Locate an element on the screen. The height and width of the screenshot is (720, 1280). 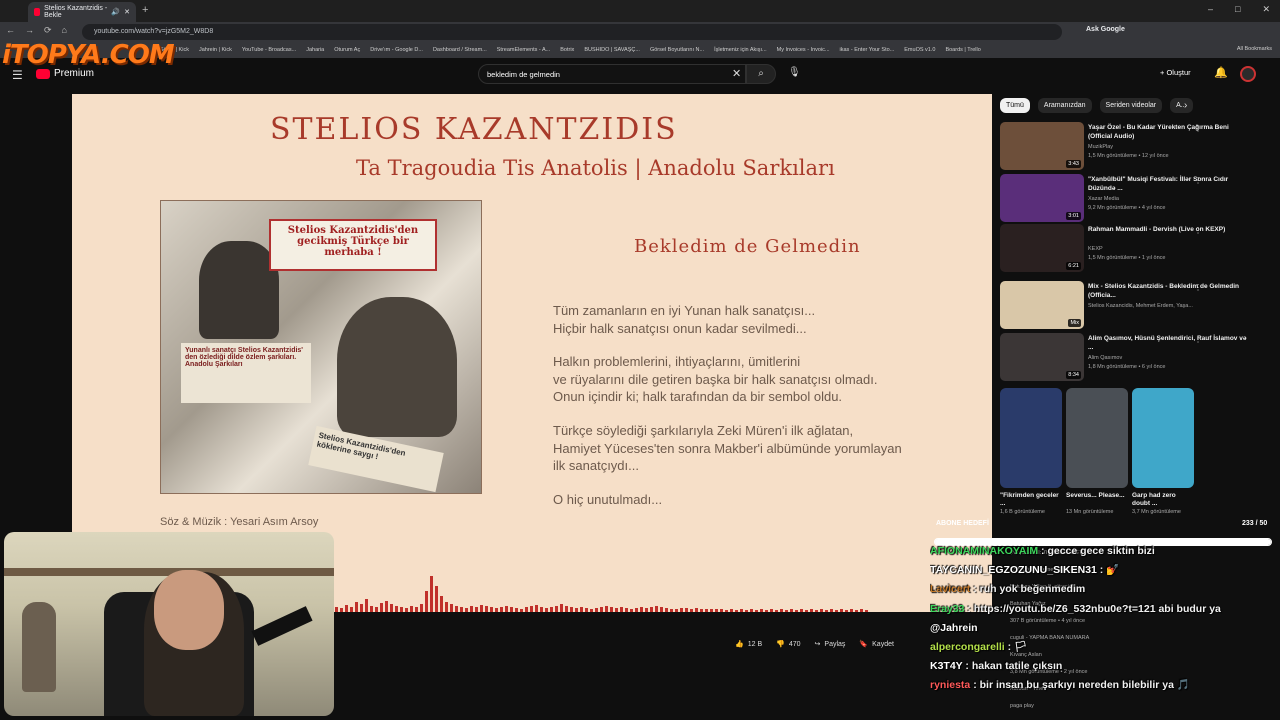
ask-google-button: Ask Google is located at coordinates (1105, 29).